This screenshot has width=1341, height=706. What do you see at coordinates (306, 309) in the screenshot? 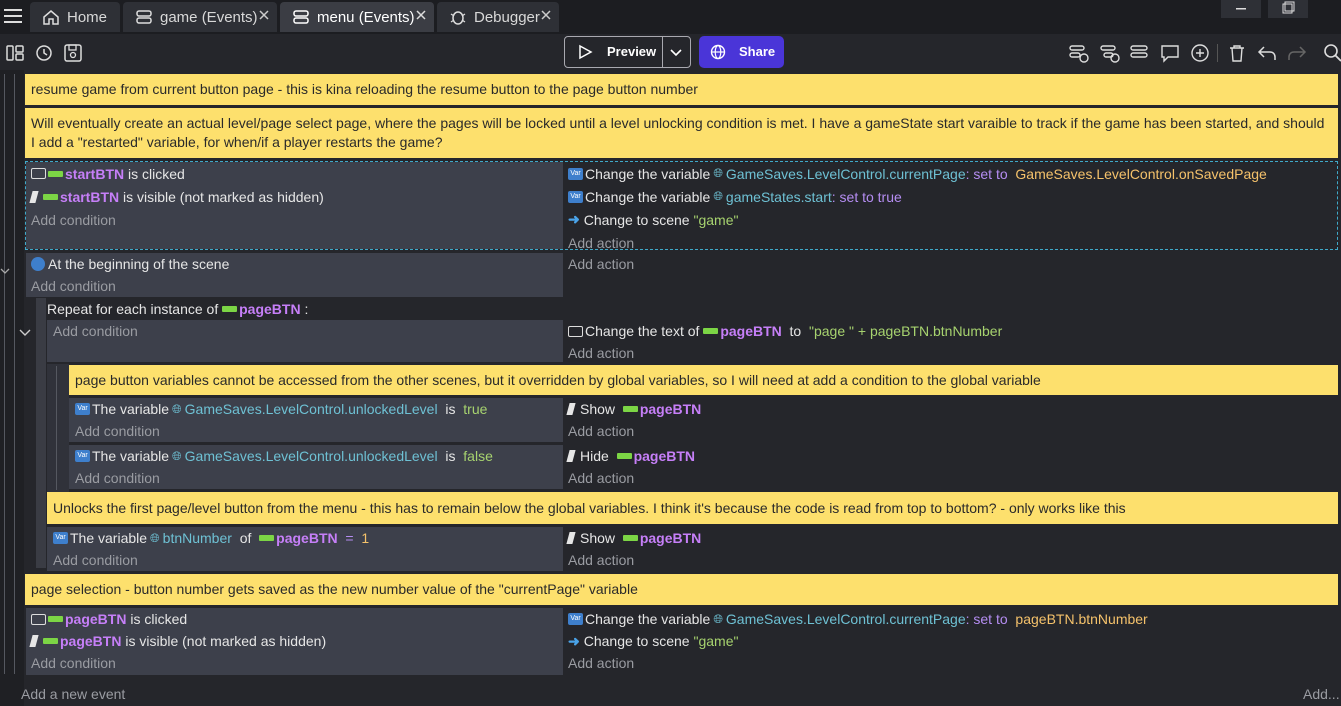
I see `colon: :` at bounding box center [306, 309].